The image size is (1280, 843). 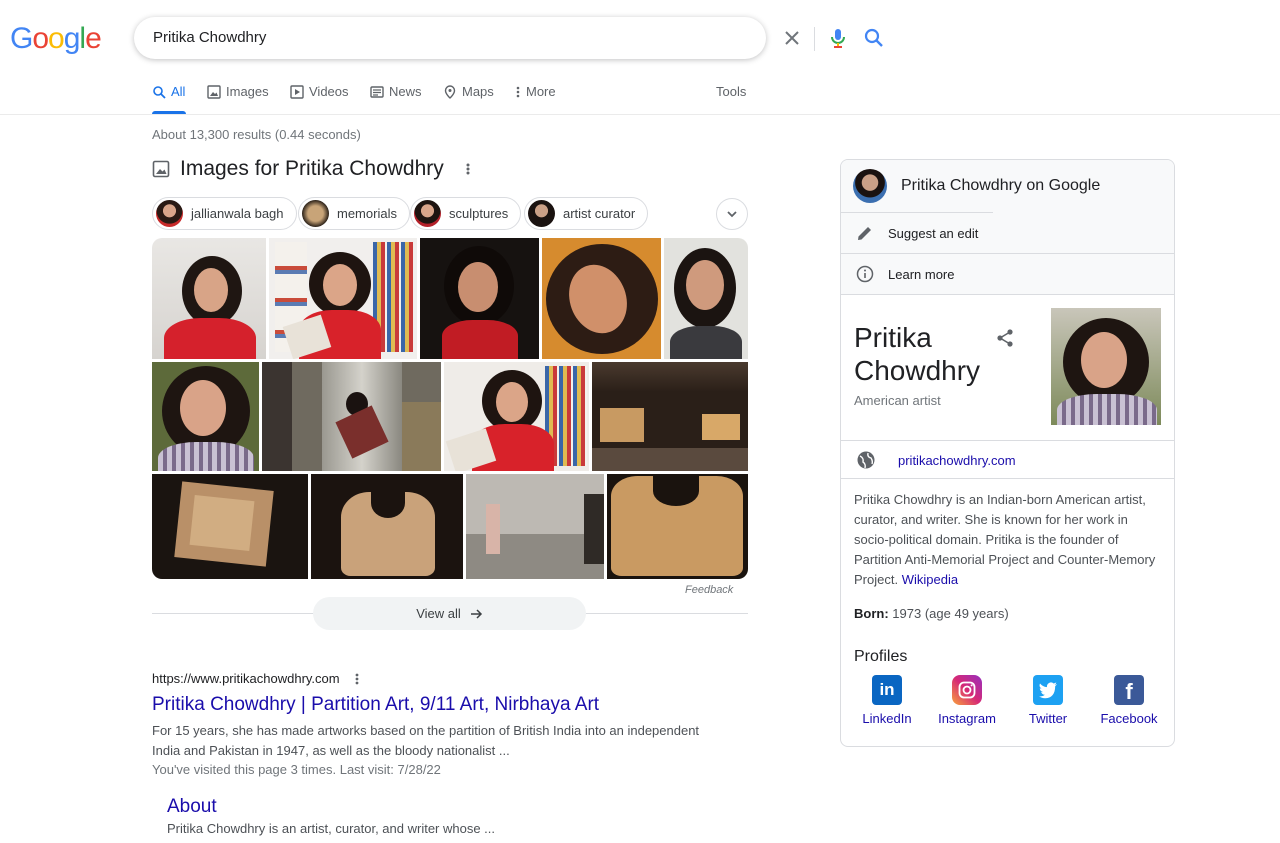 What do you see at coordinates (541, 91) in the screenshot?
I see `tab-label: More` at bounding box center [541, 91].